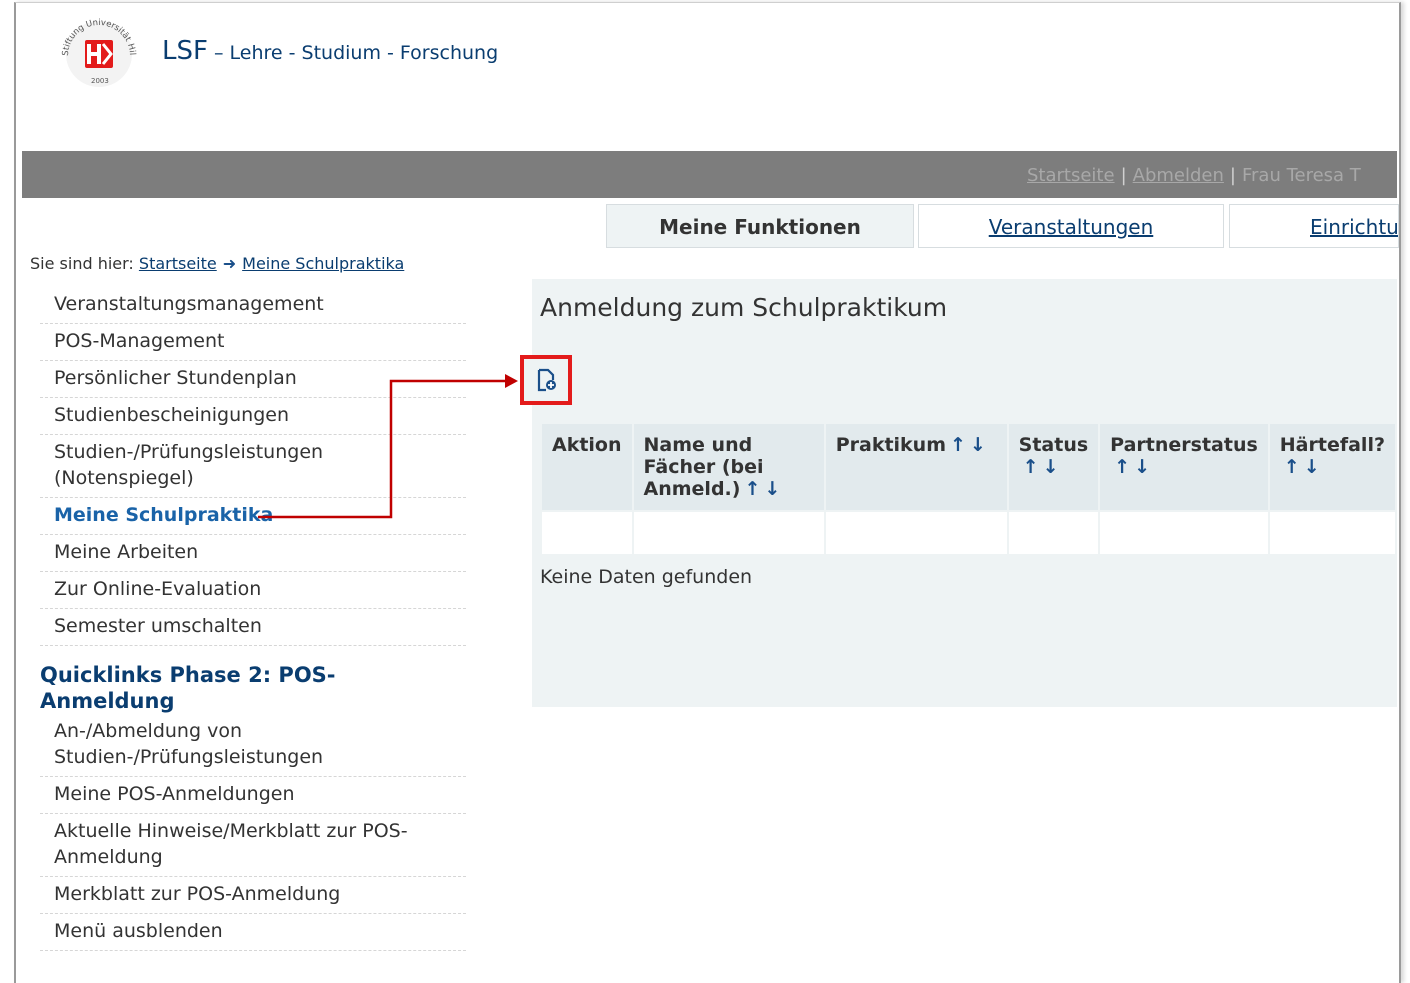  What do you see at coordinates (188, 688) in the screenshot?
I see `quicklinks-heading: Quicklinks Phase 2: POS-Anmeldung` at bounding box center [188, 688].